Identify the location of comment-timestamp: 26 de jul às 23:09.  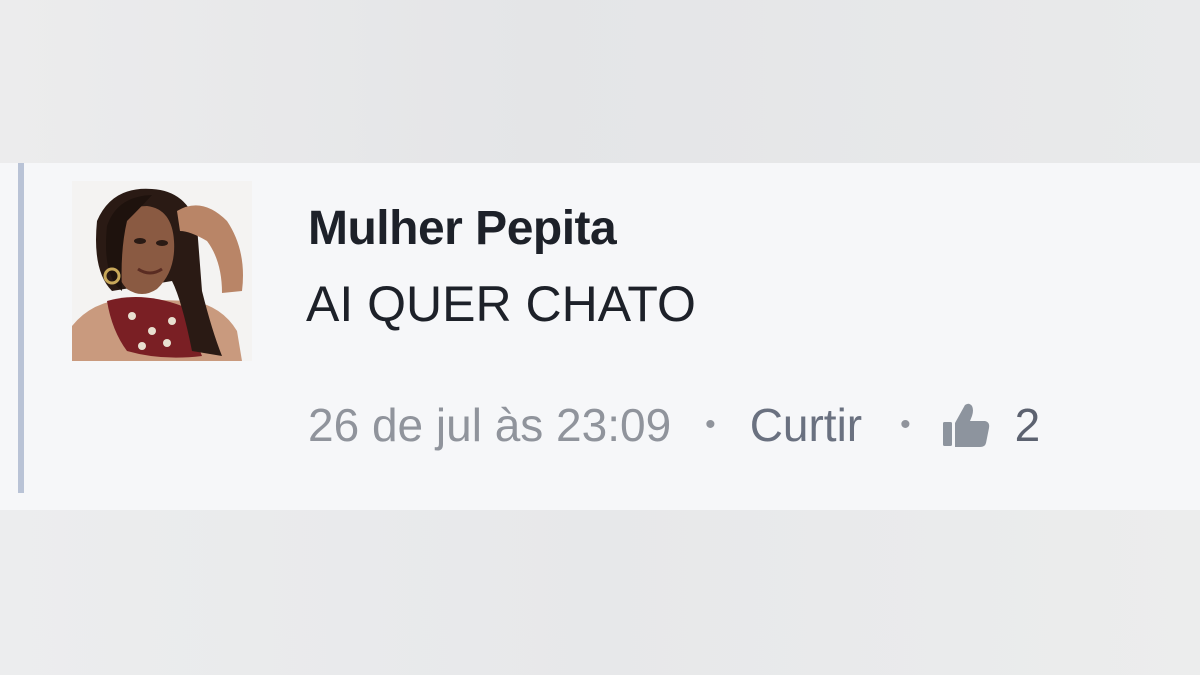
(489, 425).